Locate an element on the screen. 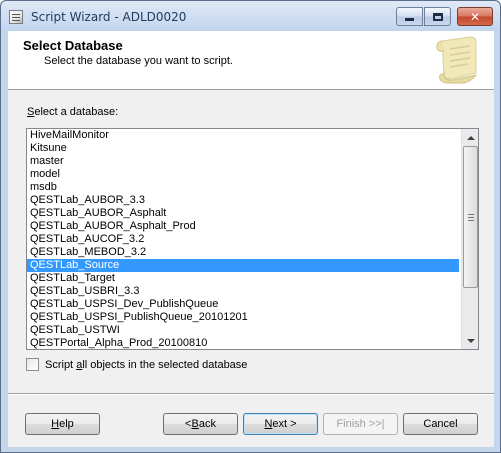 The width and height of the screenshot is (501, 453). cancel-button: Cancel is located at coordinates (440, 424).